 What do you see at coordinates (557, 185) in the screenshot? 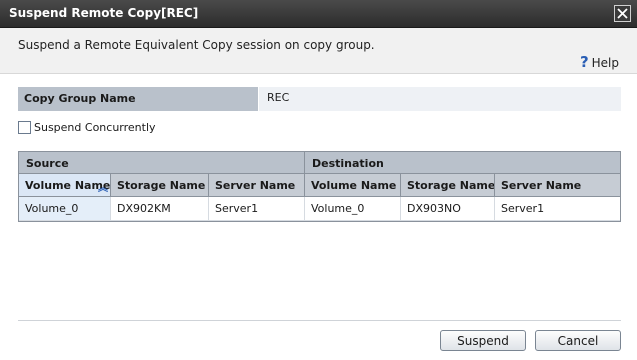
I see `column-header-dest-server: Server Name` at bounding box center [557, 185].